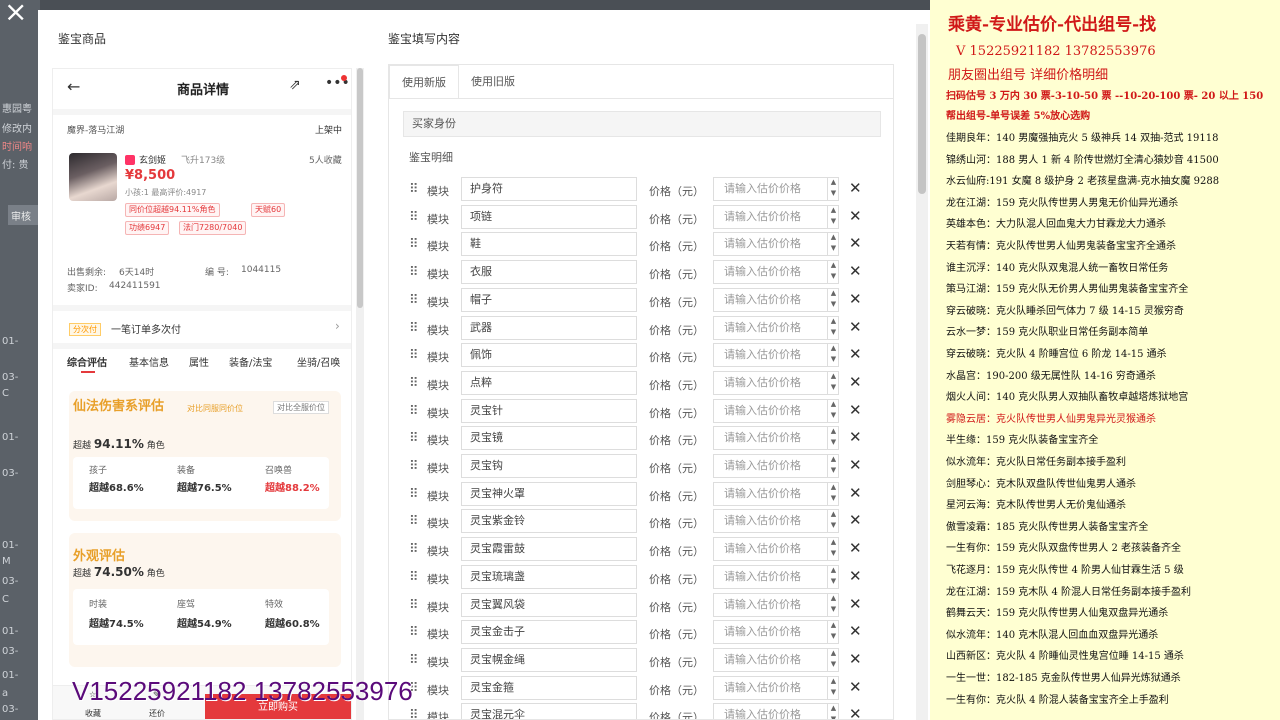 This screenshot has width=1280, height=720. What do you see at coordinates (549, 576) in the screenshot?
I see `module-name-input: 灵宝琉璃盏` at bounding box center [549, 576].